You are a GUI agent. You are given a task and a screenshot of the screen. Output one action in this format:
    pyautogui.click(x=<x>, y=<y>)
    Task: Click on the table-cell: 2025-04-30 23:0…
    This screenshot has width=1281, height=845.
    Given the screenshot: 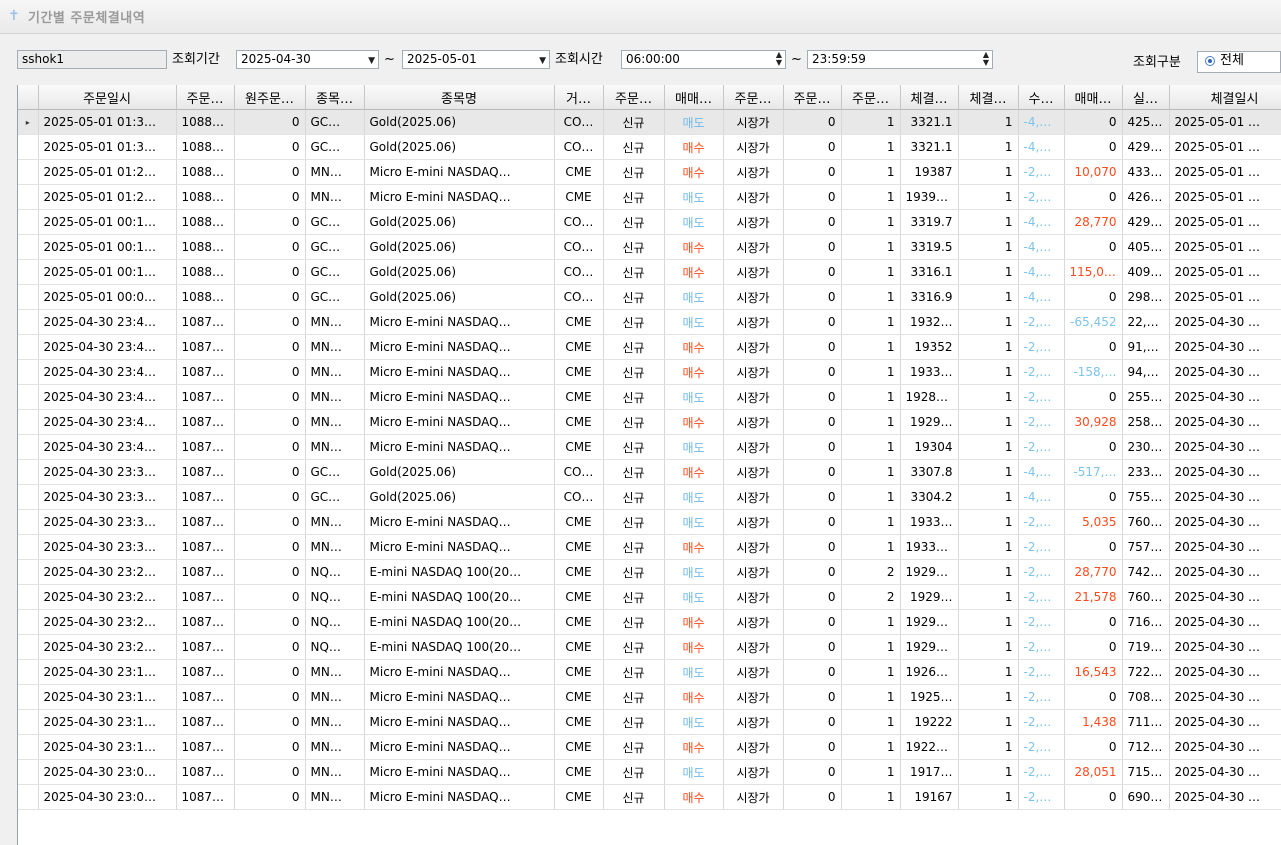 What is the action you would take?
    pyautogui.click(x=107, y=772)
    